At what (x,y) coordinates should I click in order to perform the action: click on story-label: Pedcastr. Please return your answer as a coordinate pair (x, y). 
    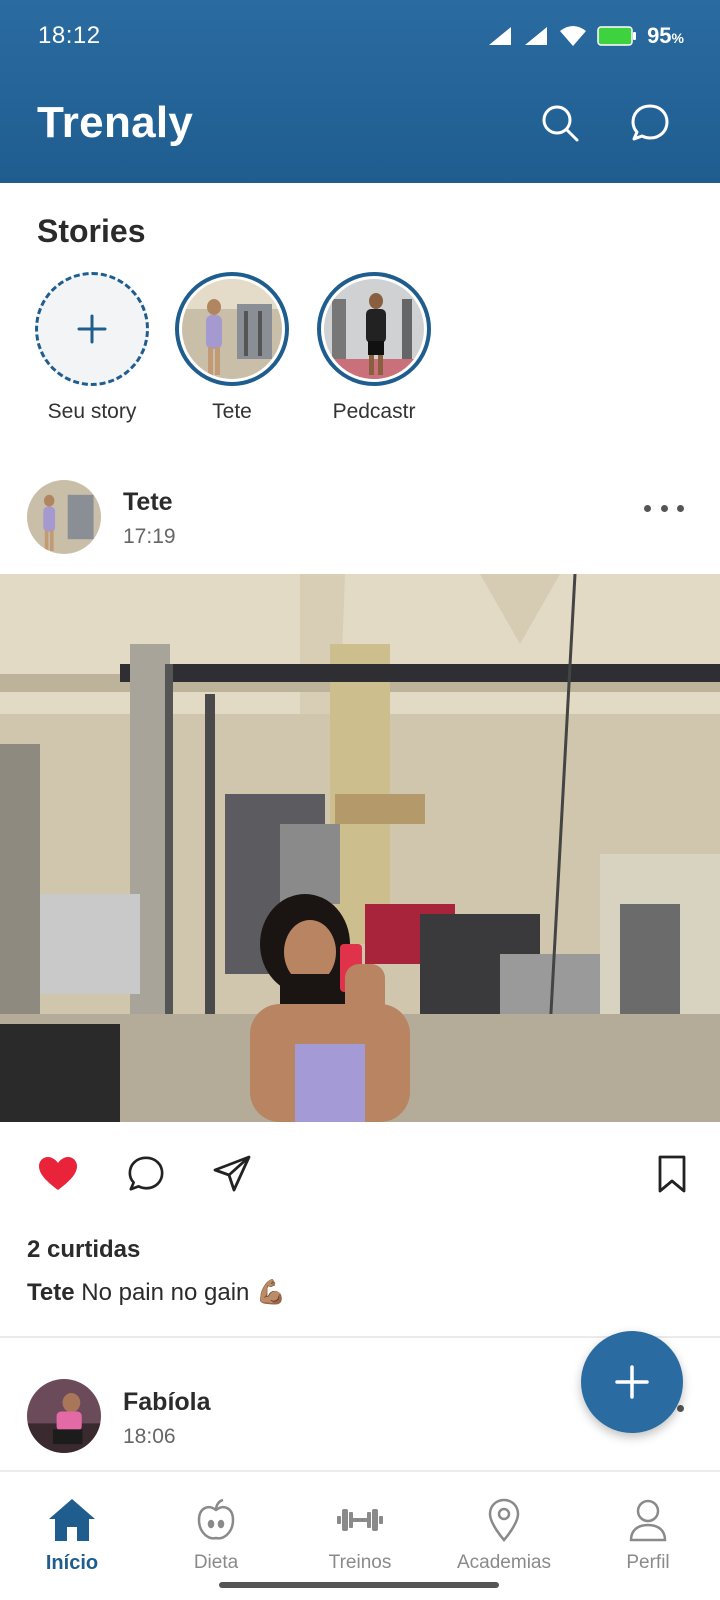
    Looking at the image, I should click on (374, 411).